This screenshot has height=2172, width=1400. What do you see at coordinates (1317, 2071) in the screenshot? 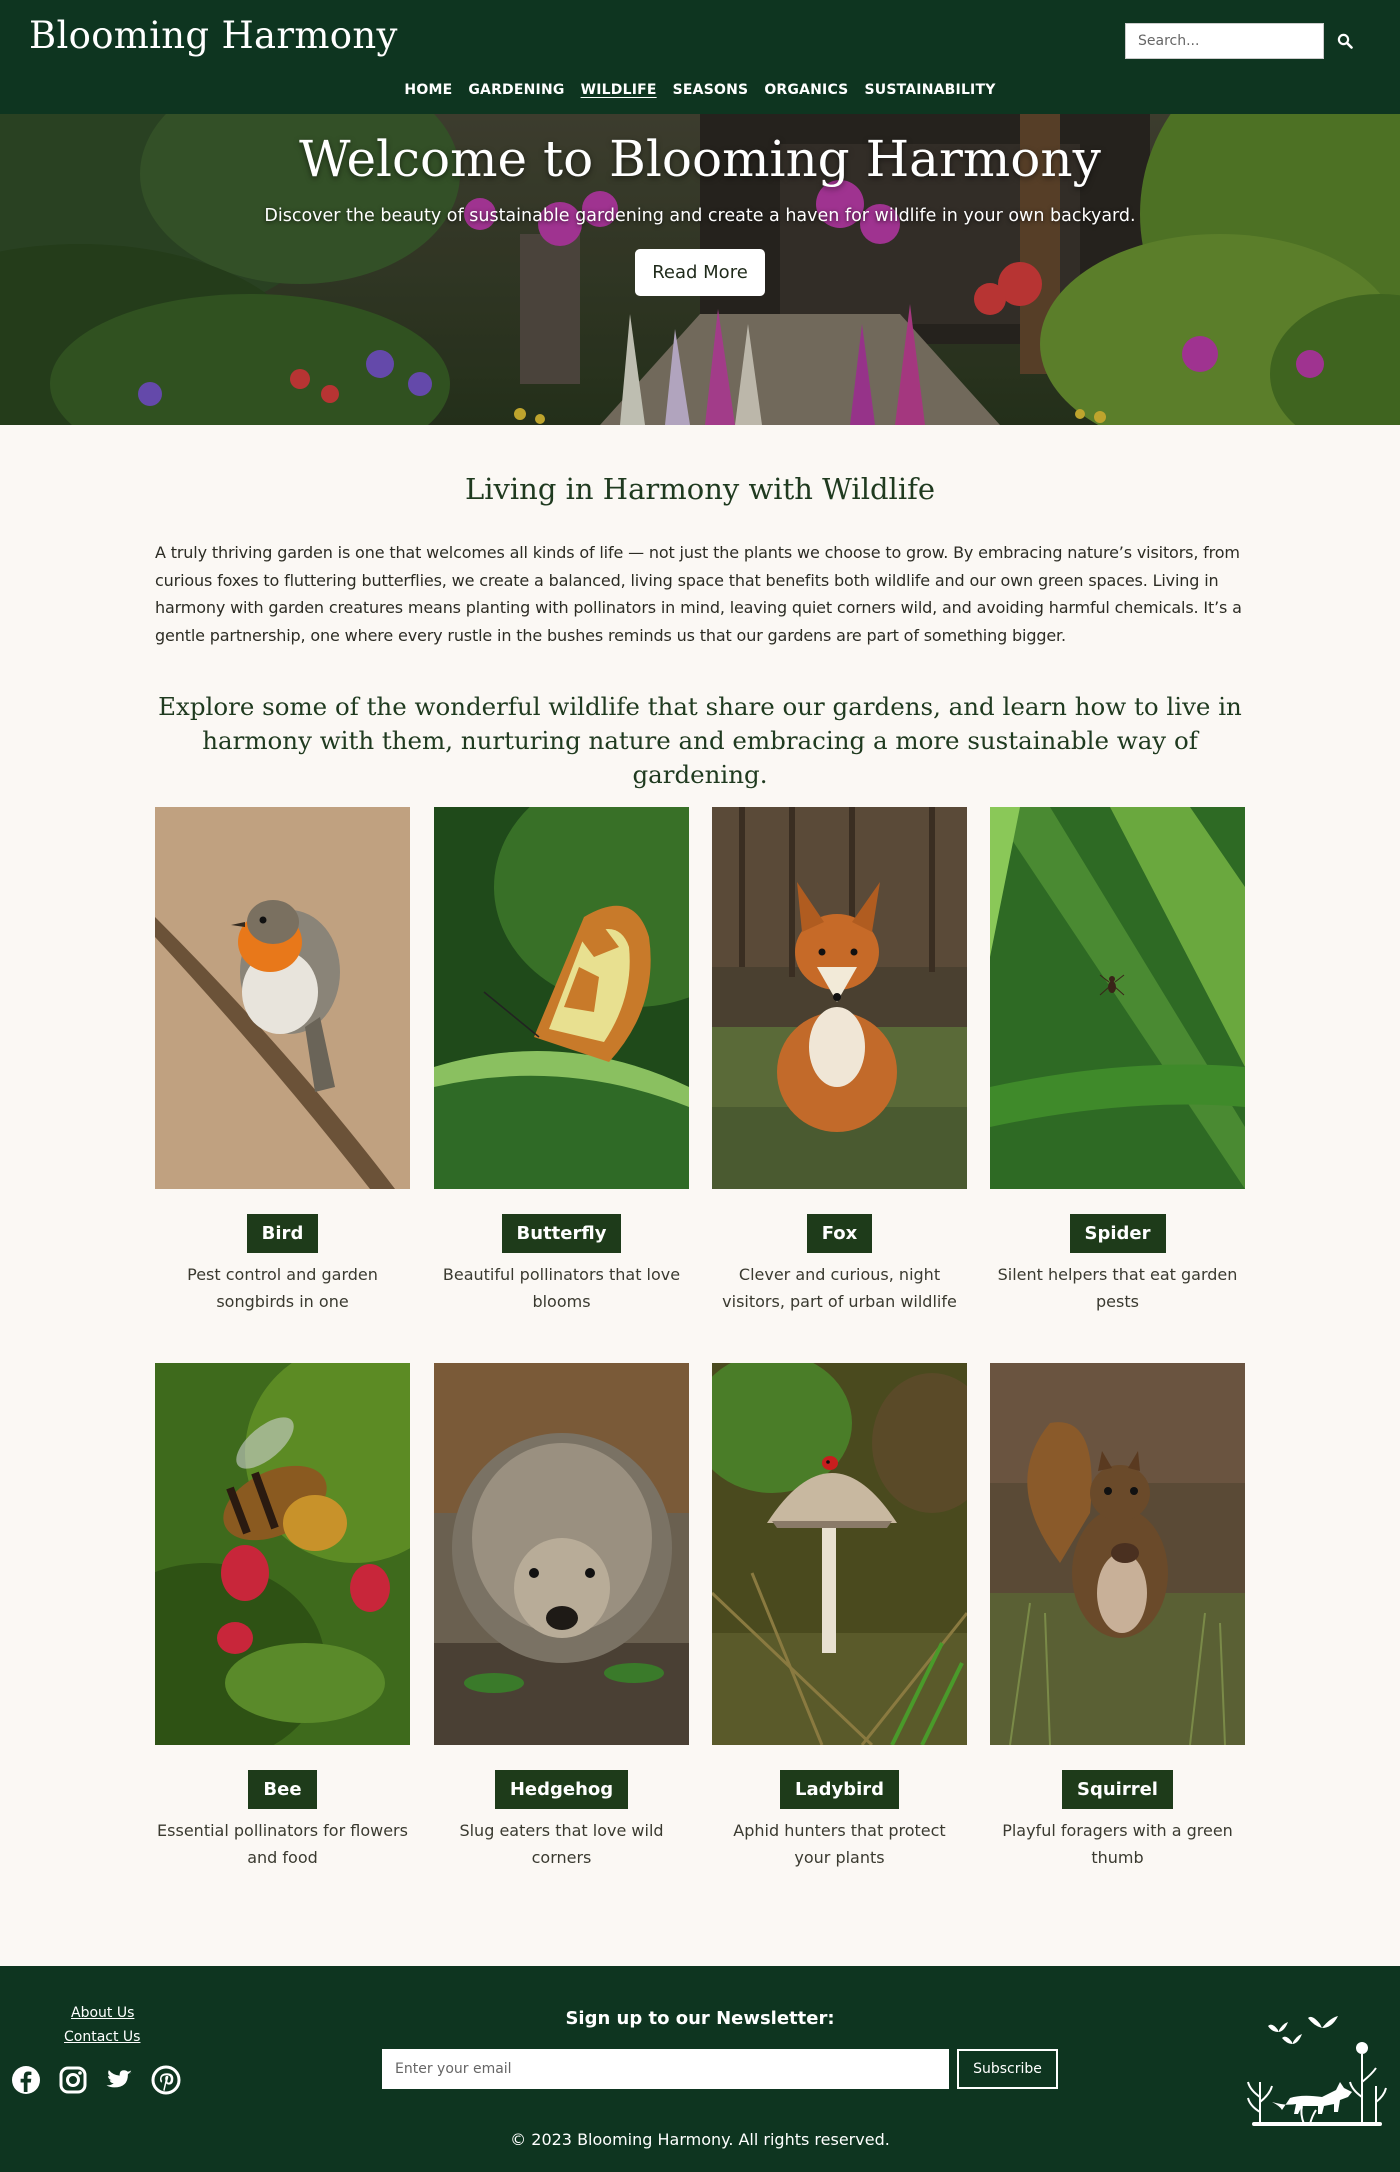
I see `wildlife-logo-icon` at bounding box center [1317, 2071].